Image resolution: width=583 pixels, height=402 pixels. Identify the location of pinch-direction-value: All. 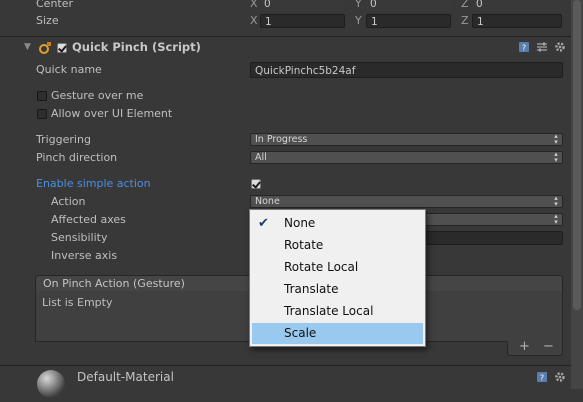
(261, 157).